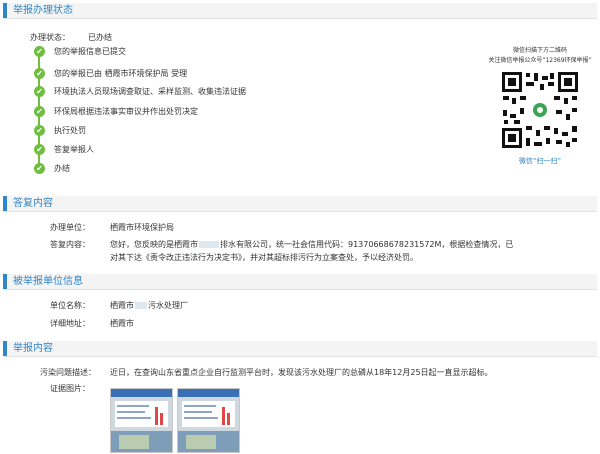 This screenshot has height=454, width=600. I want to click on target-name-label: 单位名称：, so click(70, 305).